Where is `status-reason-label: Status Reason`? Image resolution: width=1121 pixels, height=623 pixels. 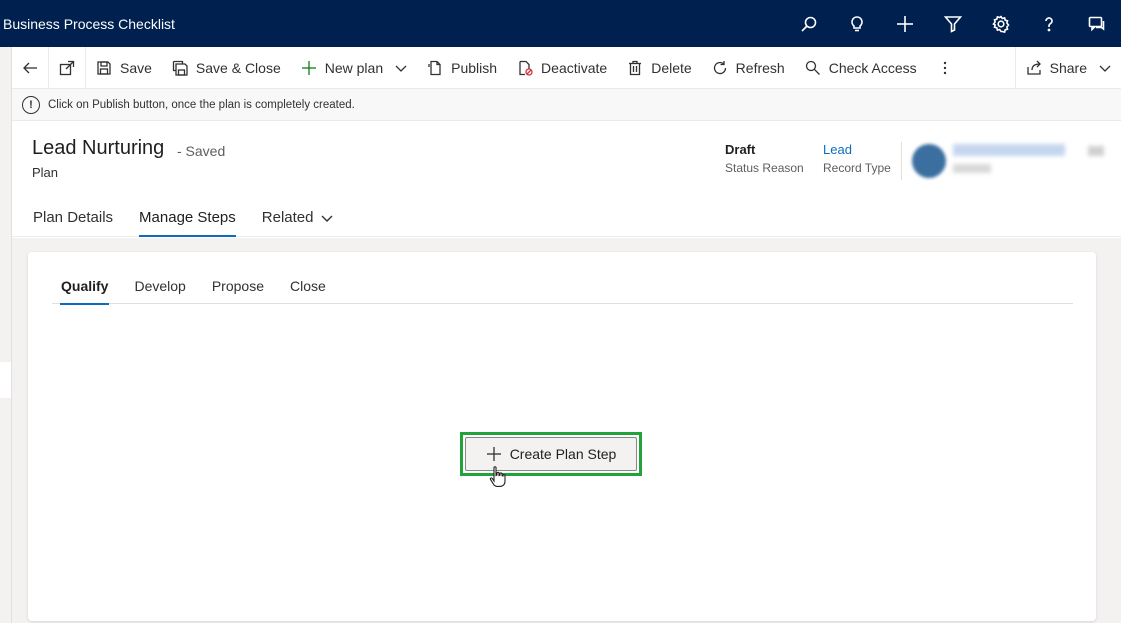 status-reason-label: Status Reason is located at coordinates (764, 168).